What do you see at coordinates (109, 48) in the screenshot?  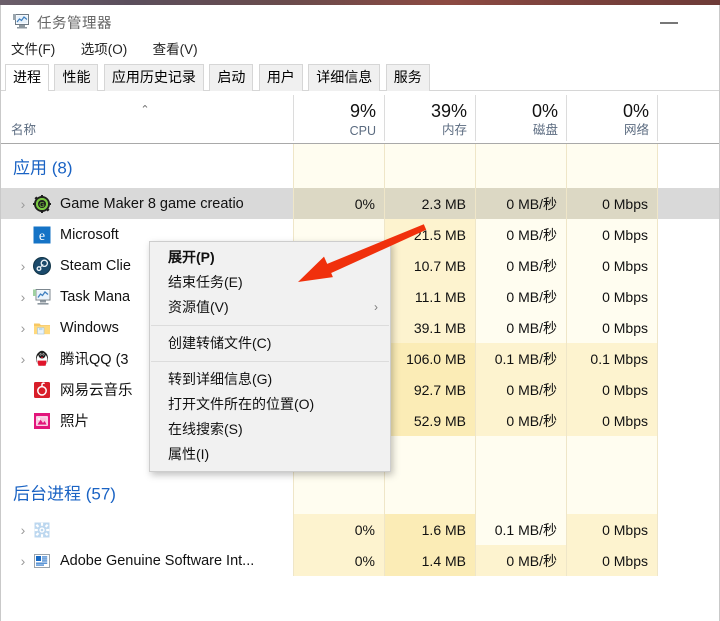 I see `menu-options: 选项(O)` at bounding box center [109, 48].